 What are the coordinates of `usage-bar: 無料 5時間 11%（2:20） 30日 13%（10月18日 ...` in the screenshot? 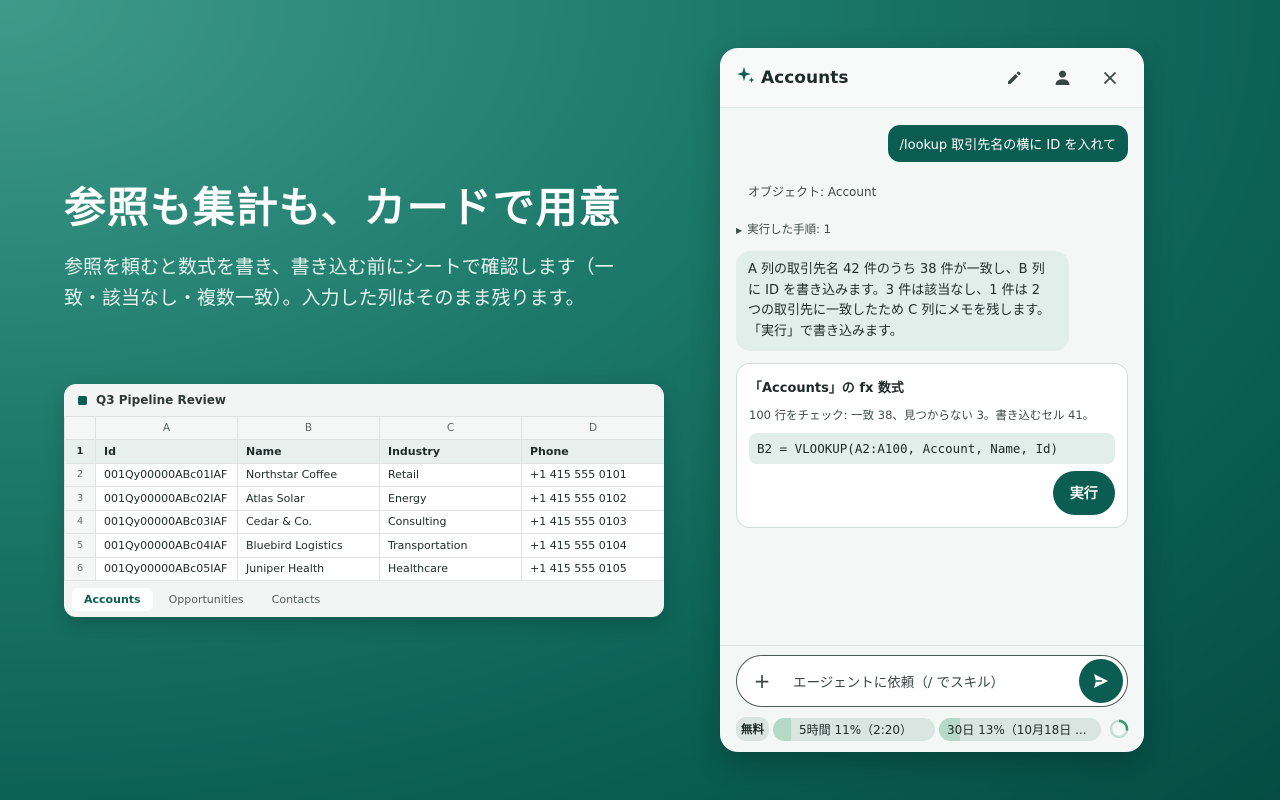 It's located at (933, 729).